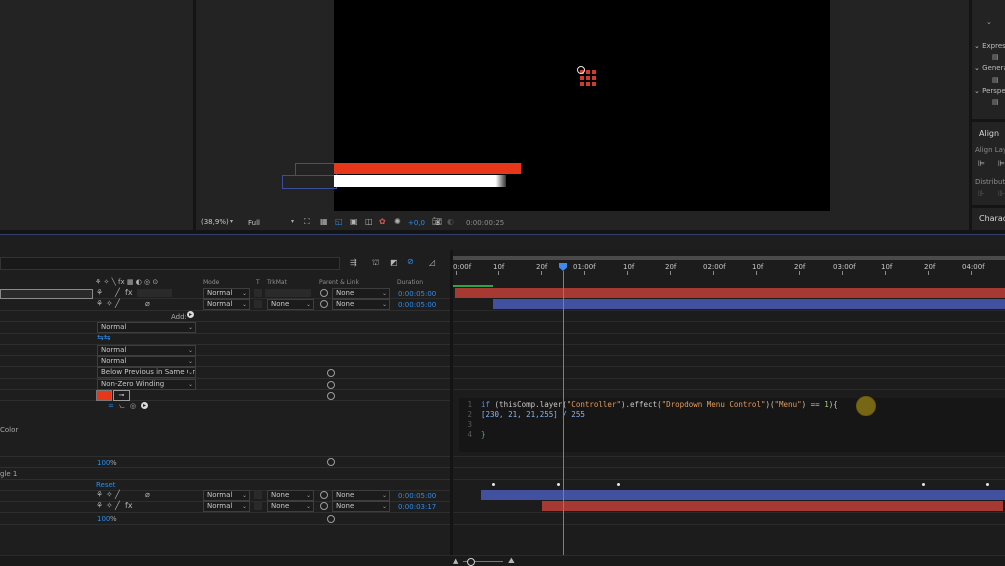  Describe the element at coordinates (154, 293) in the screenshot. I see `switch-box` at that location.